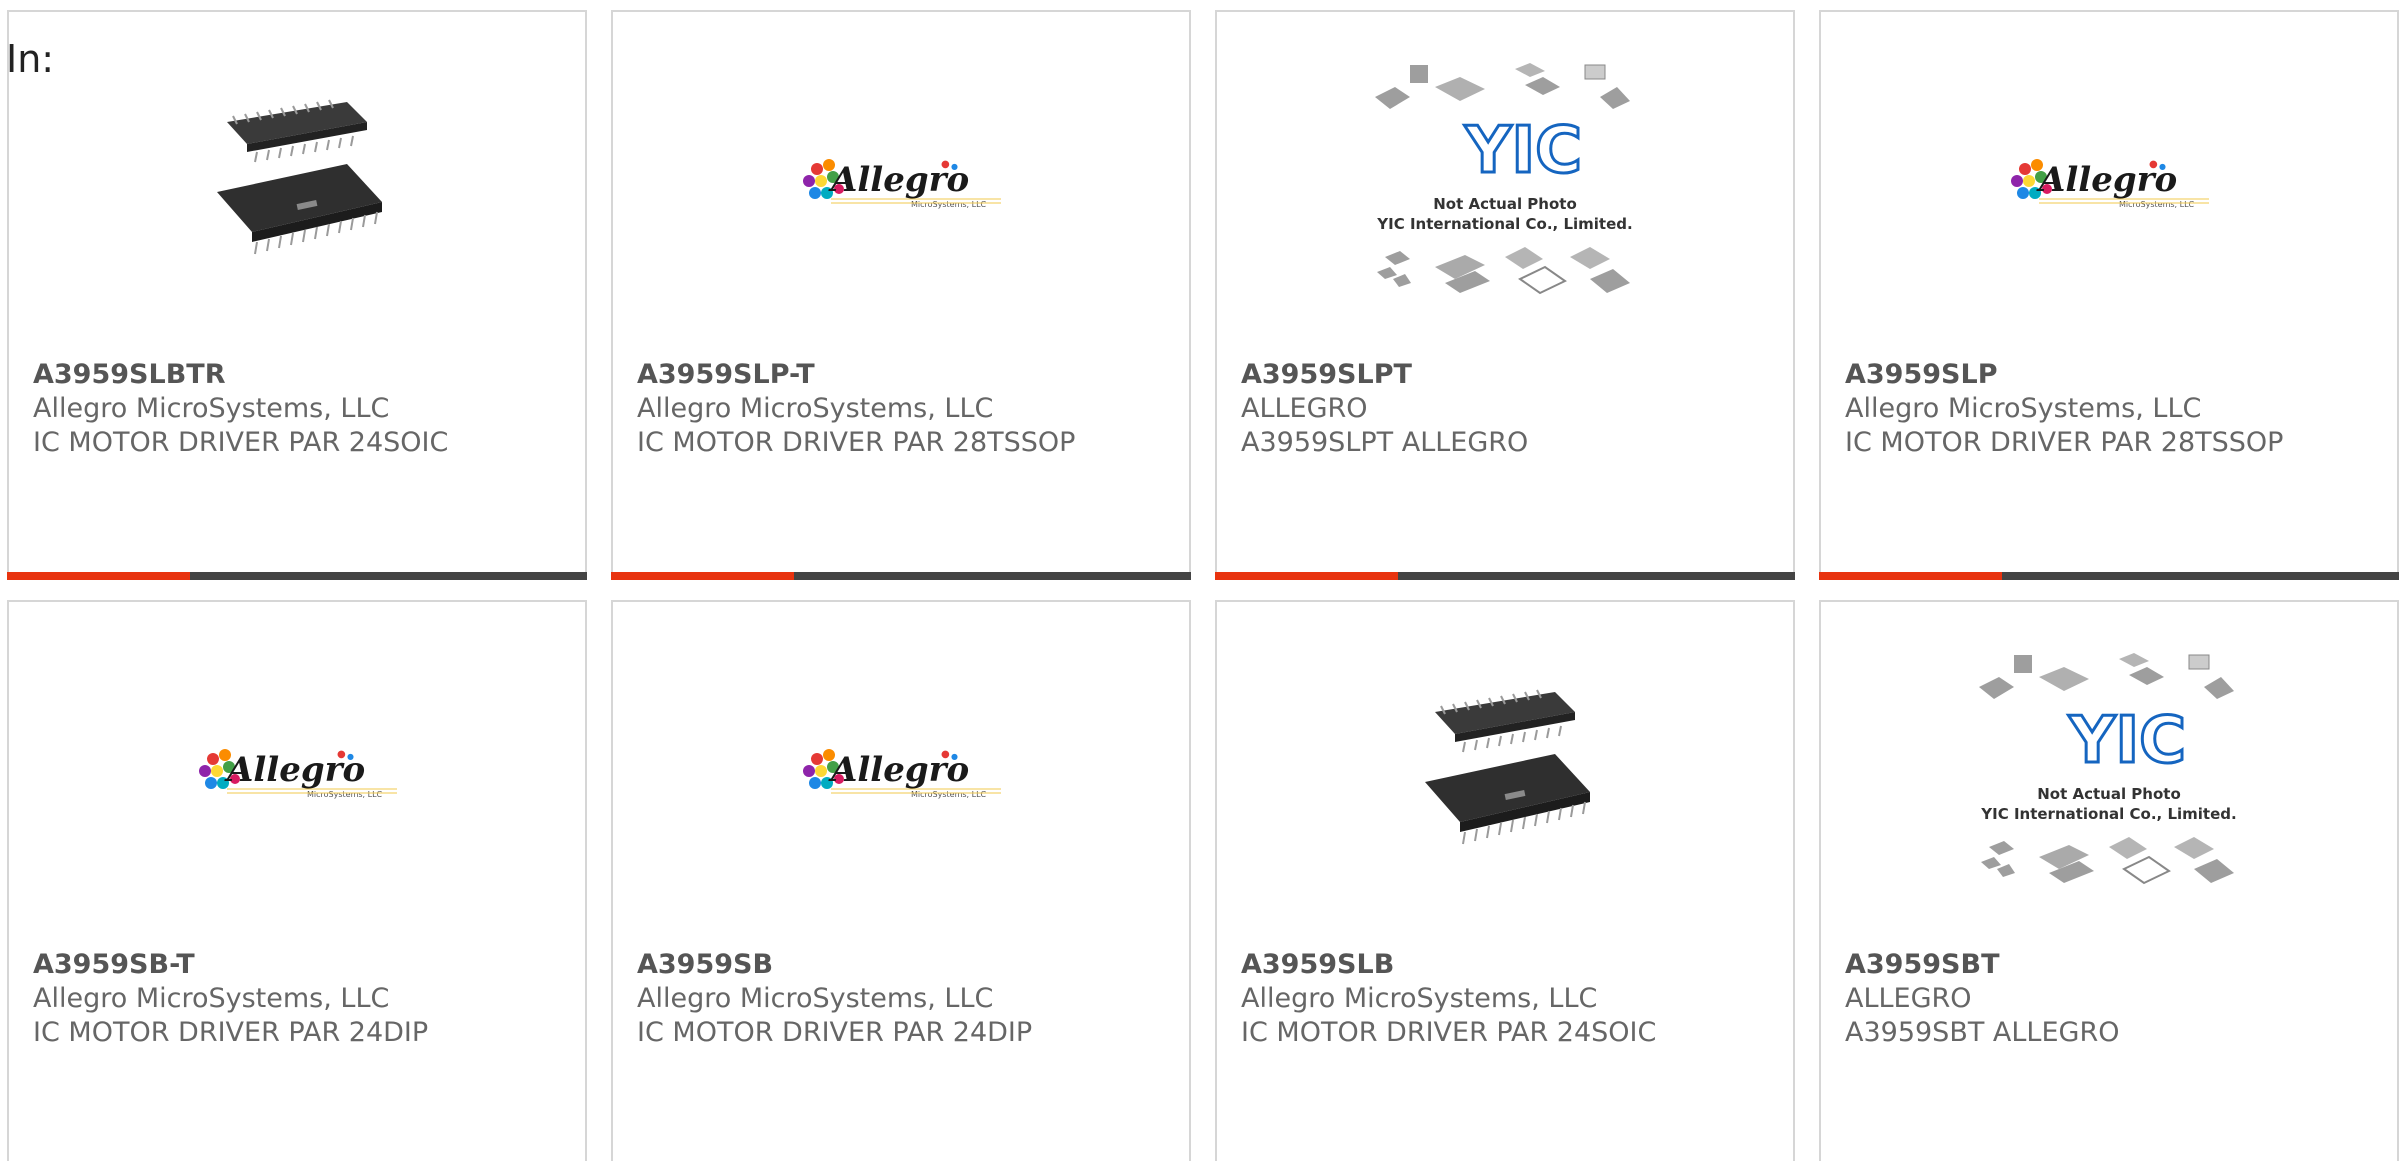 This screenshot has width=2400, height=1161. Describe the element at coordinates (907, 965) in the screenshot. I see `part-number-link: A3959SB` at that location.